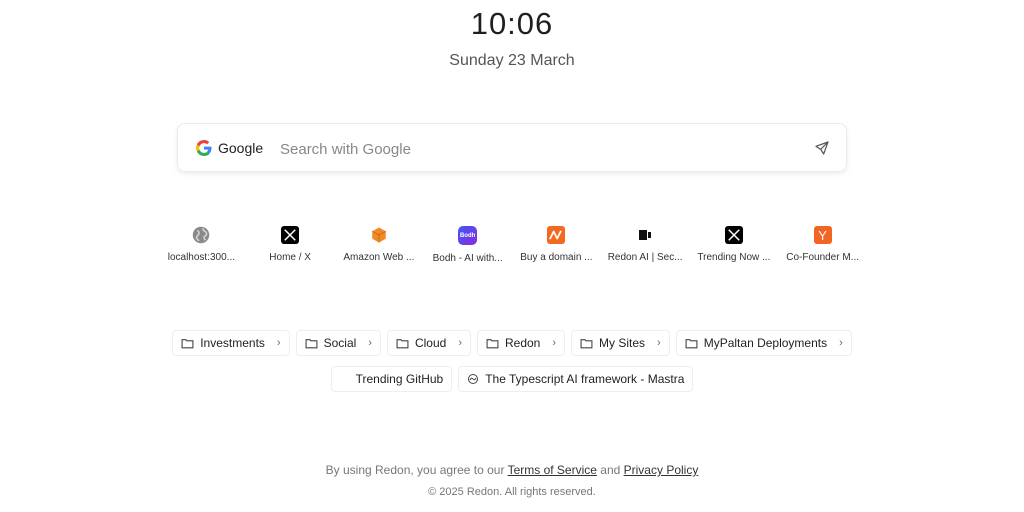 Image resolution: width=1024 pixels, height=512 pixels. What do you see at coordinates (241, 148) in the screenshot?
I see `search-engine-label: Google` at bounding box center [241, 148].